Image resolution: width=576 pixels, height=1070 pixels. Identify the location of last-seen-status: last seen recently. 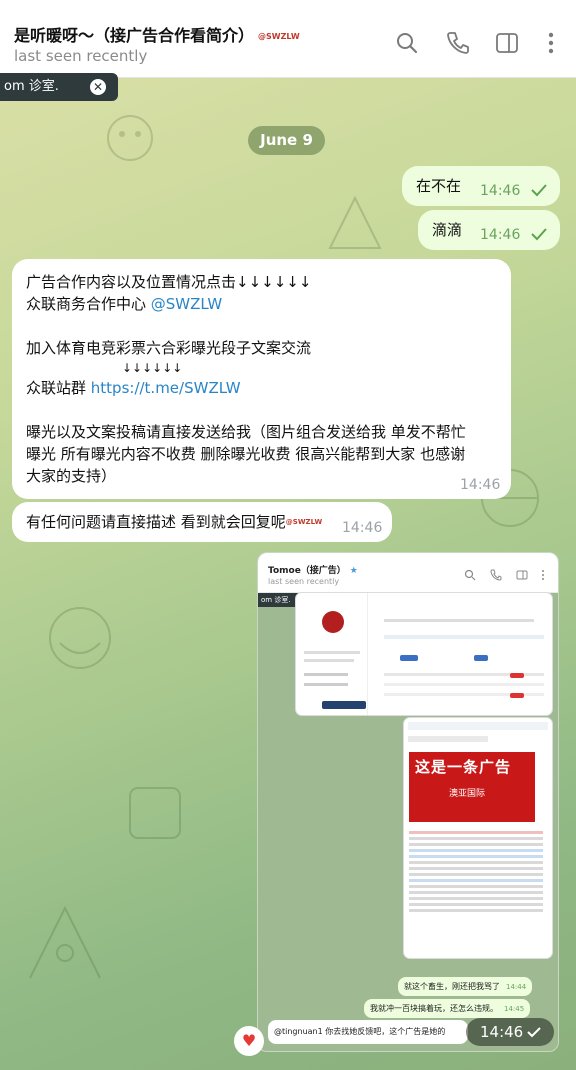
(81, 56).